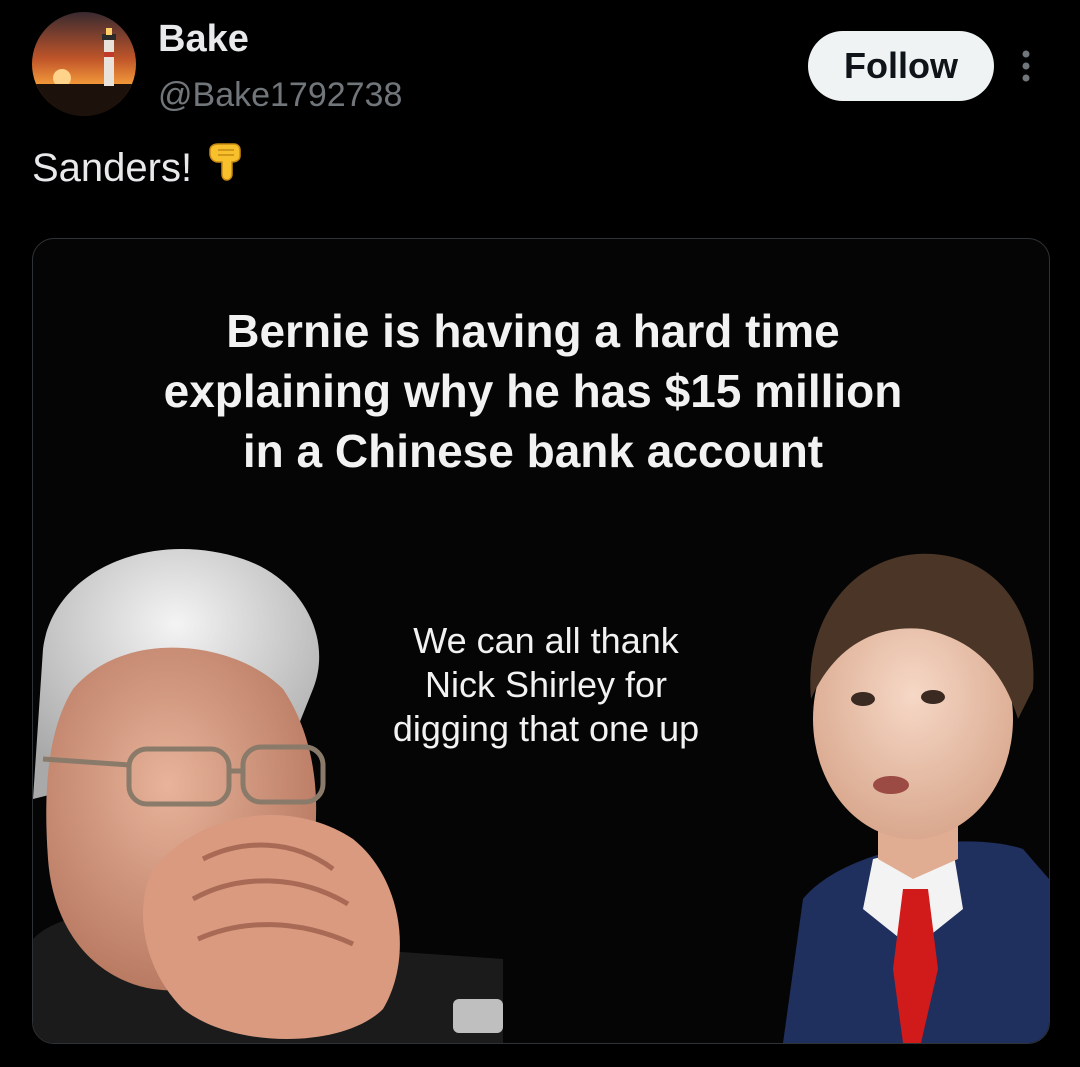 This screenshot has width=1080, height=1067. Describe the element at coordinates (226, 167) in the screenshot. I see `backhand-index-pointing-down-emoji` at that location.